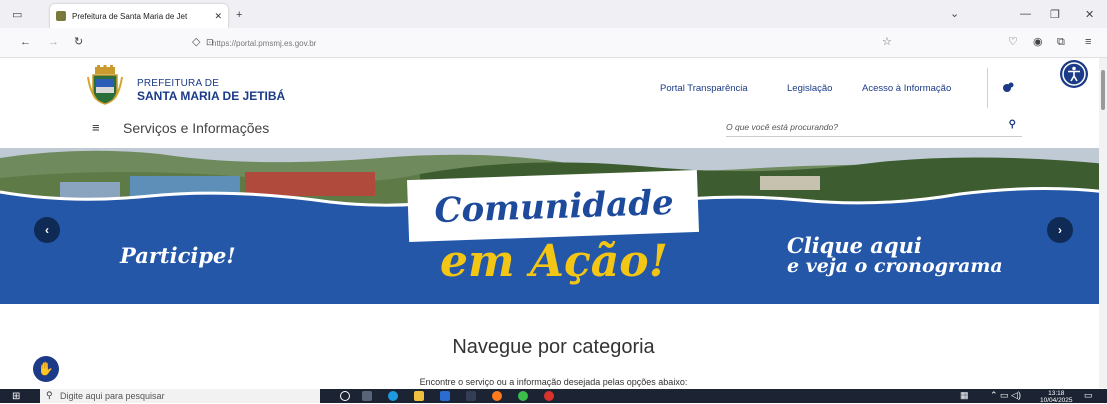 Image resolution: width=1107 pixels, height=404 pixels. What do you see at coordinates (964, 395) in the screenshot?
I see `keyboard-icon: ▦` at bounding box center [964, 395].